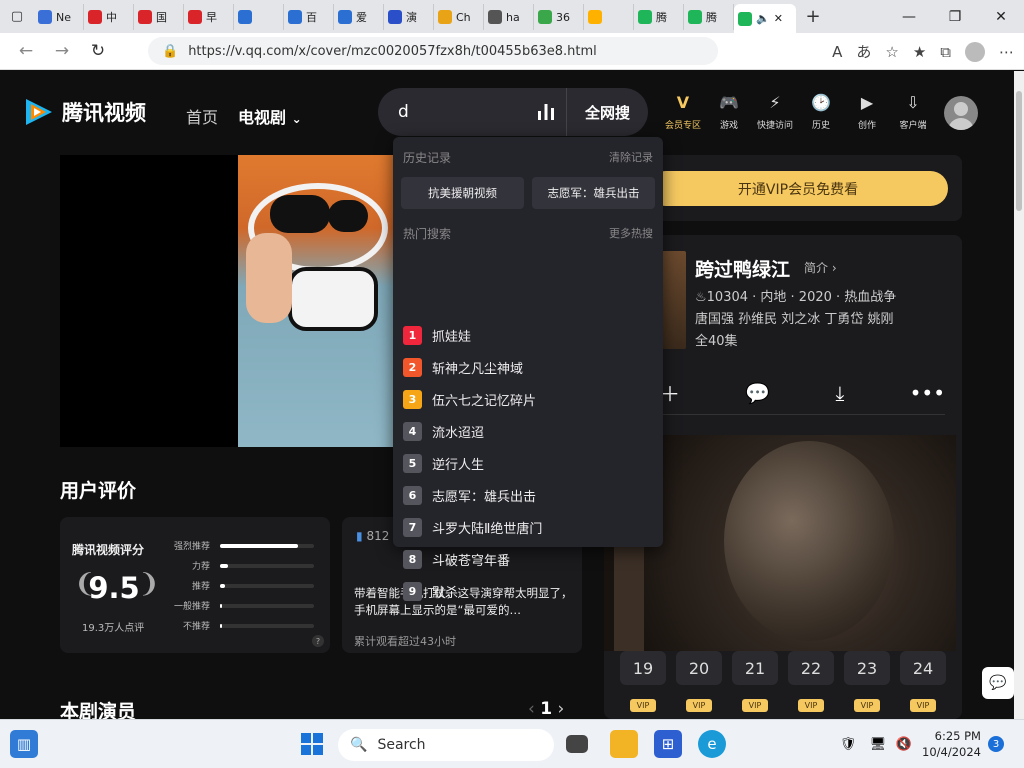  Describe the element at coordinates (867, 112) in the screenshot. I see `top-nav-item: ▶ 创作` at that location.